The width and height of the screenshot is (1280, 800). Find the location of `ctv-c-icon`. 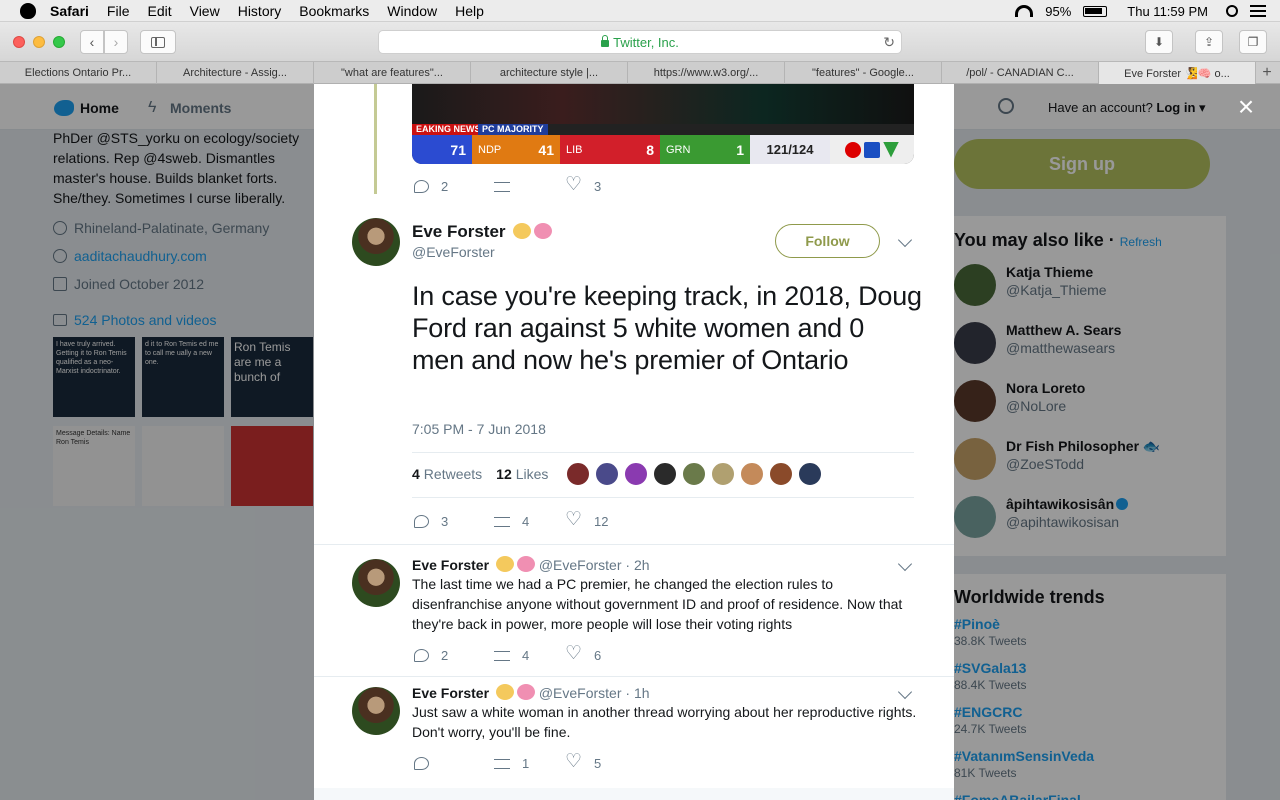

ctv-c-icon is located at coordinates (853, 149).